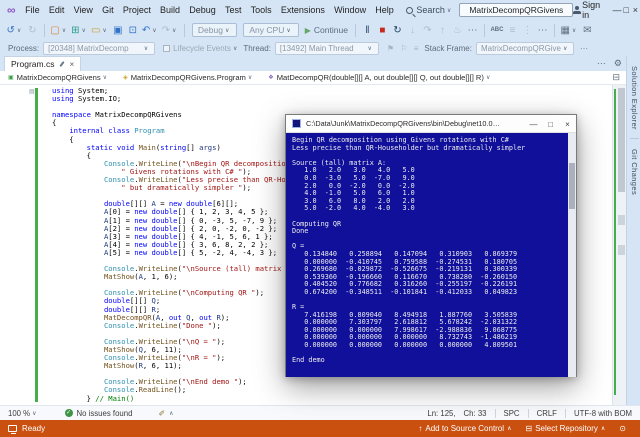 This screenshot has height=437, width=640. Describe the element at coordinates (616, 77) in the screenshot. I see `split-window-icon: ⊟` at that location.